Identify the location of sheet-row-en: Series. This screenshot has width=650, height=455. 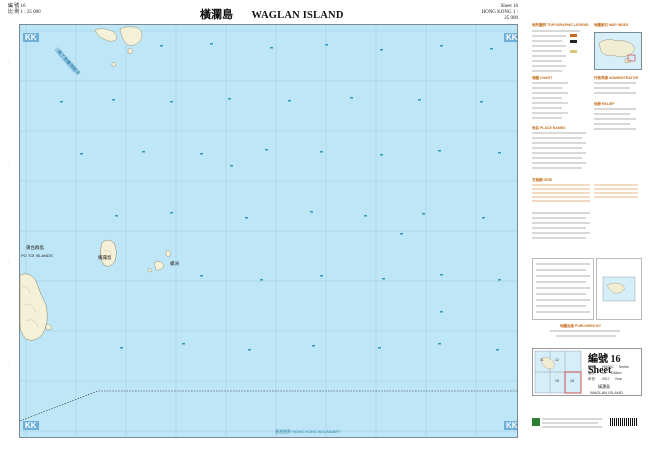
(623, 367).